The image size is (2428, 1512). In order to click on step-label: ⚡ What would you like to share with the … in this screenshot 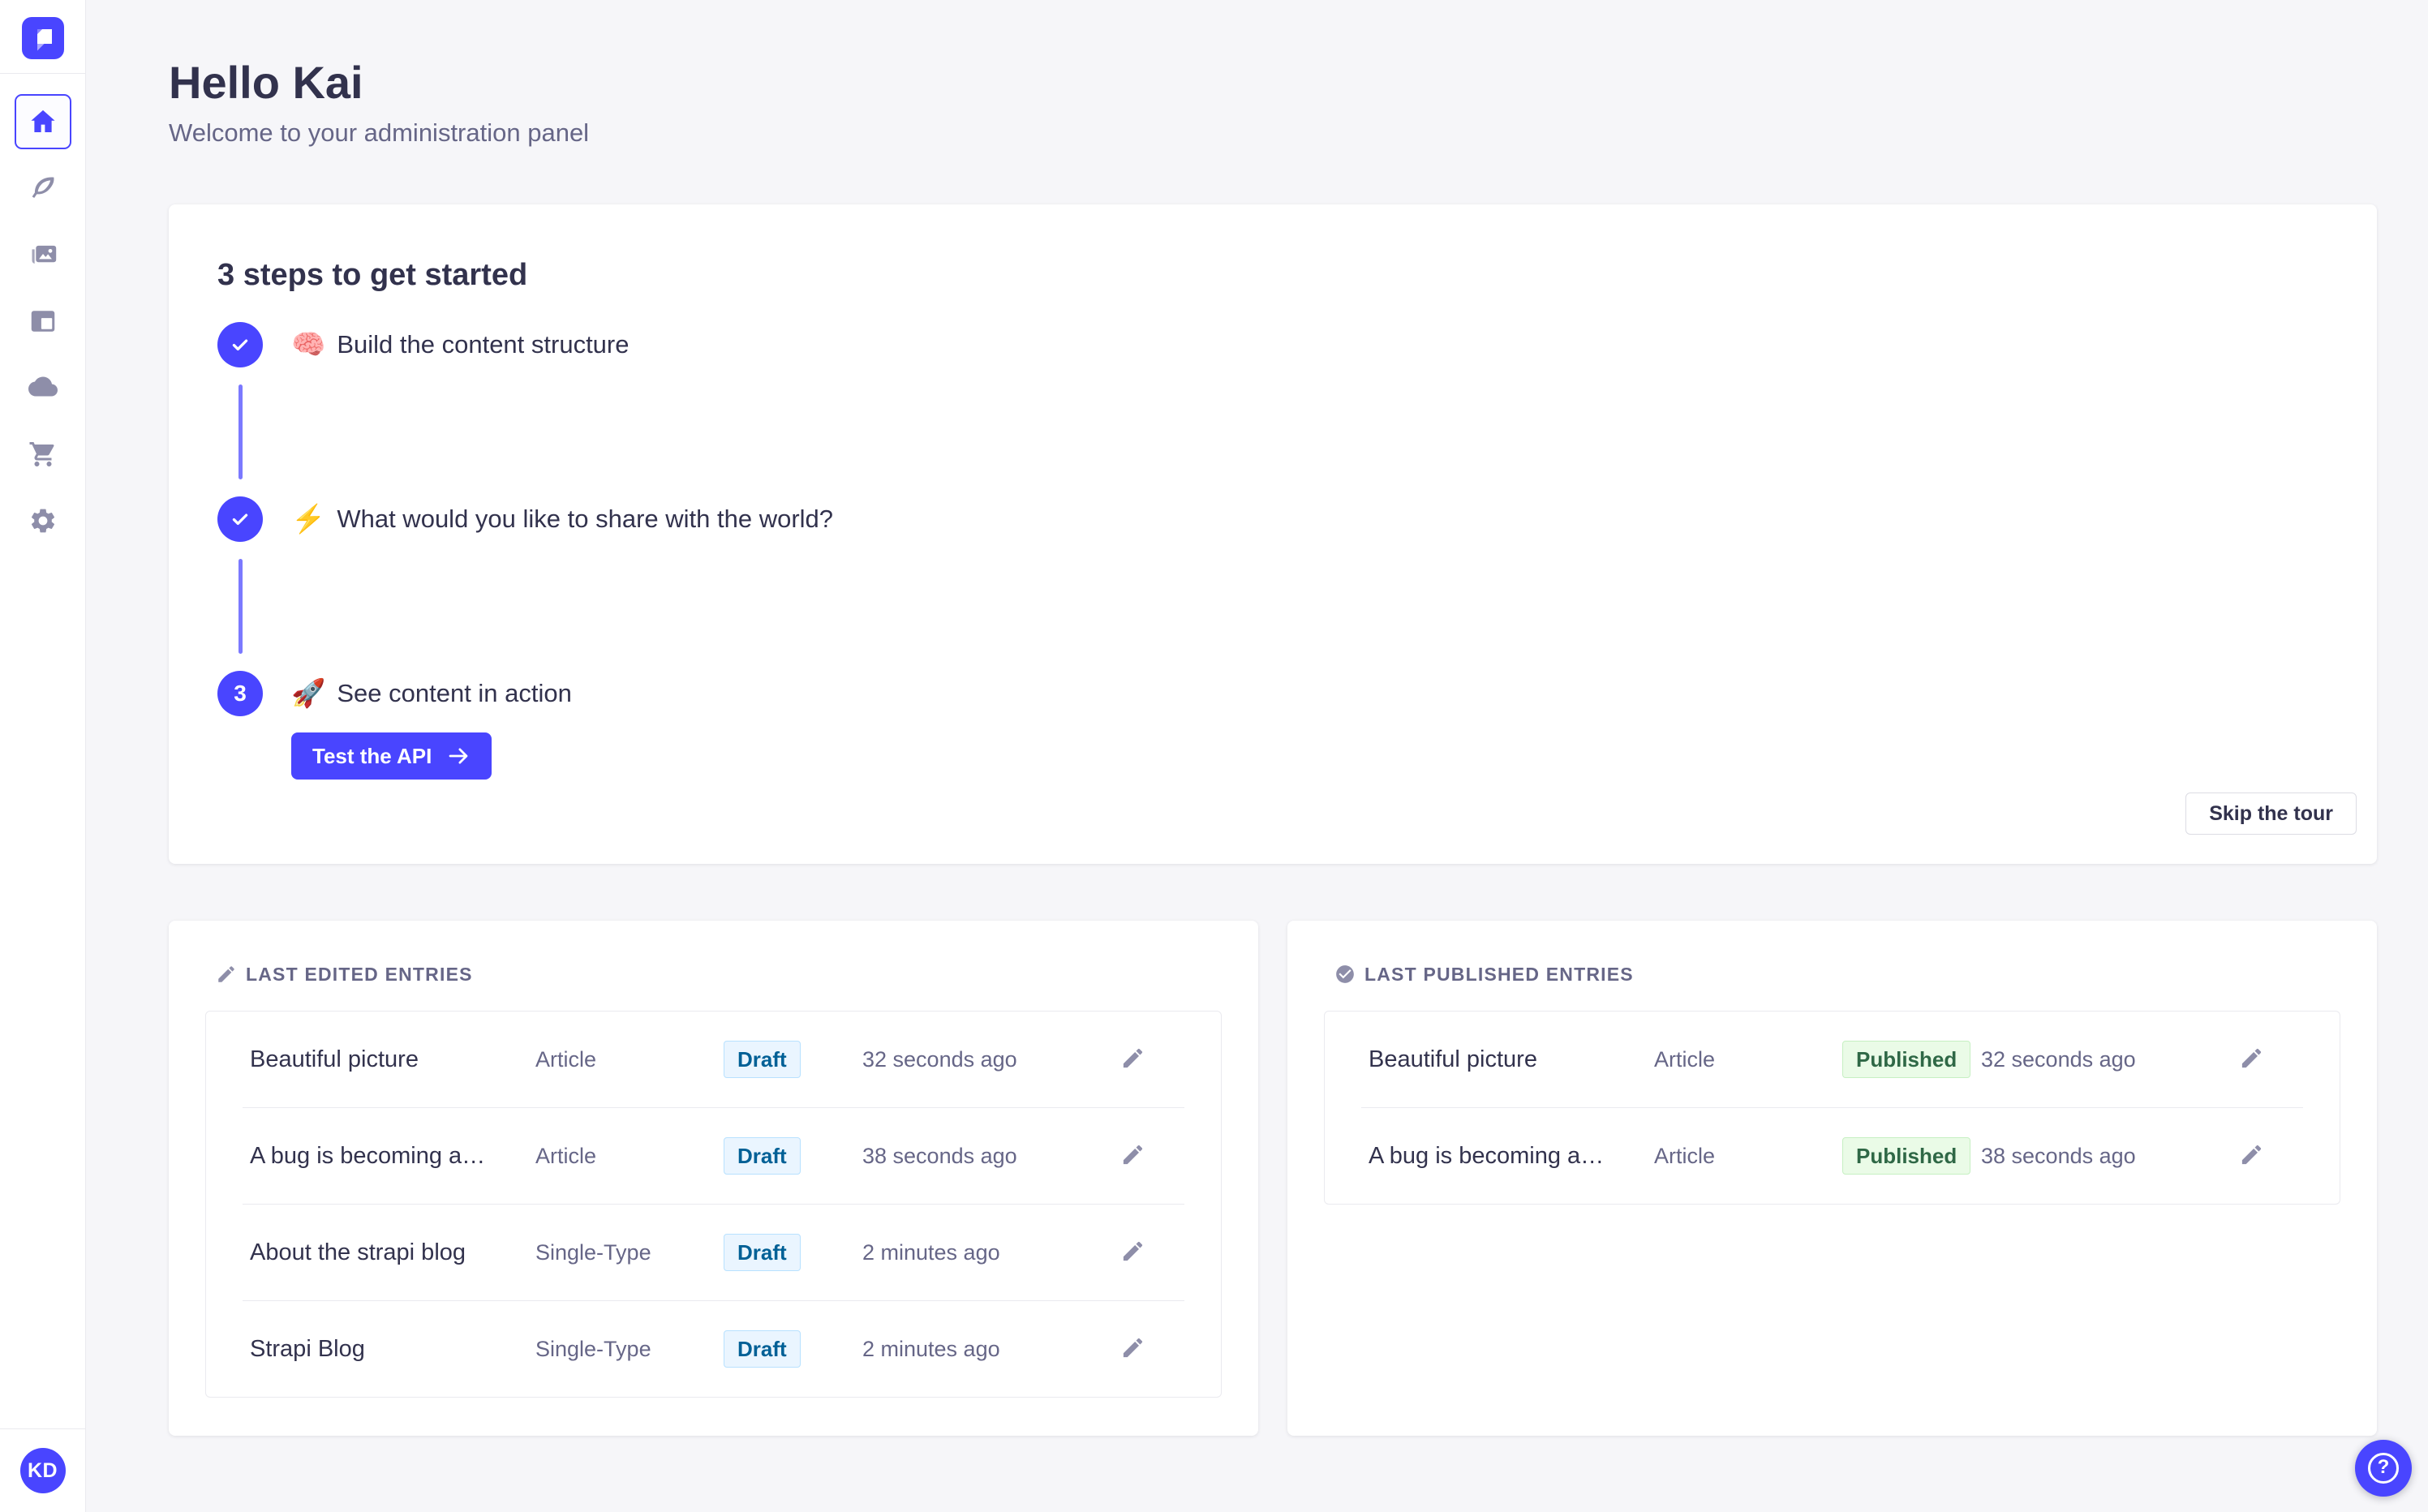, I will do `click(562, 519)`.